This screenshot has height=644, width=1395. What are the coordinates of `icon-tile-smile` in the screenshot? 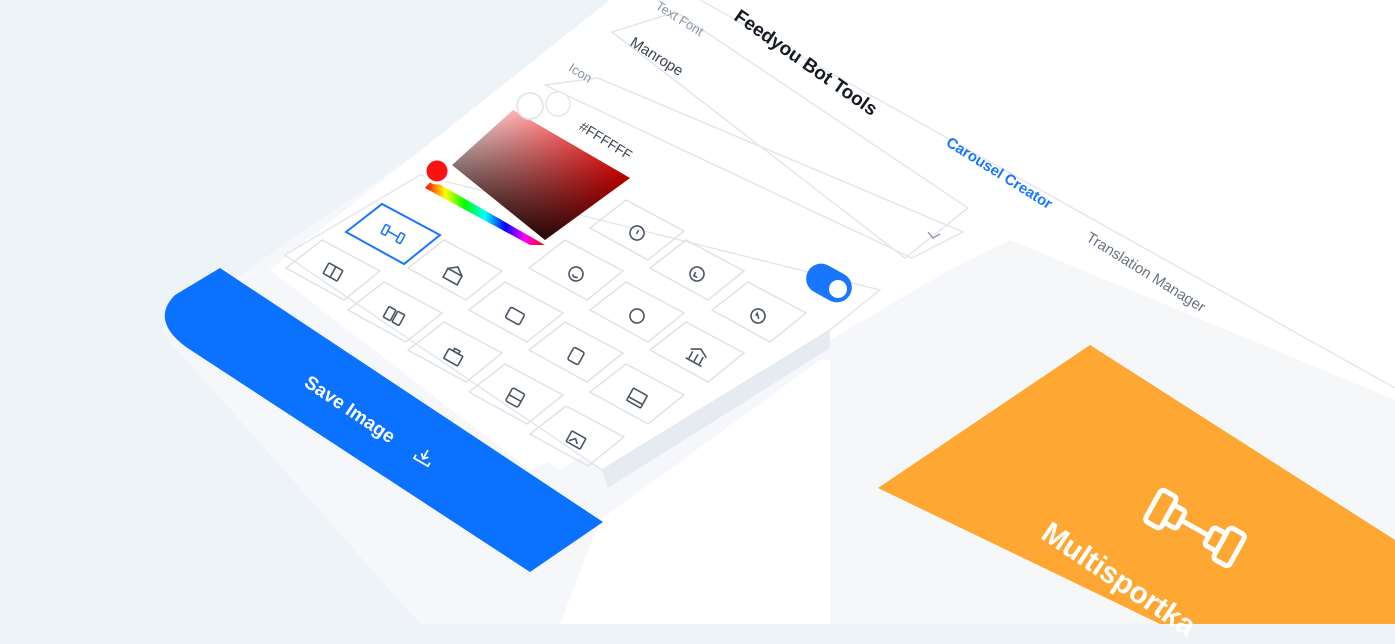 It's located at (576, 270).